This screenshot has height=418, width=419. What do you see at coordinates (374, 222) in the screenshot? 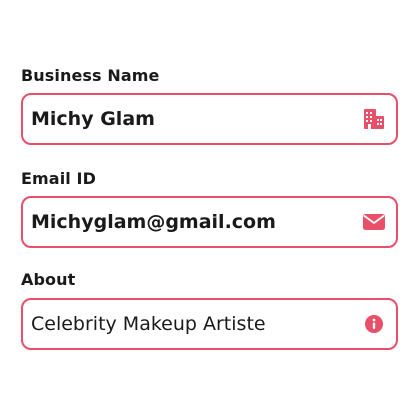
I see `envelope-icon` at bounding box center [374, 222].